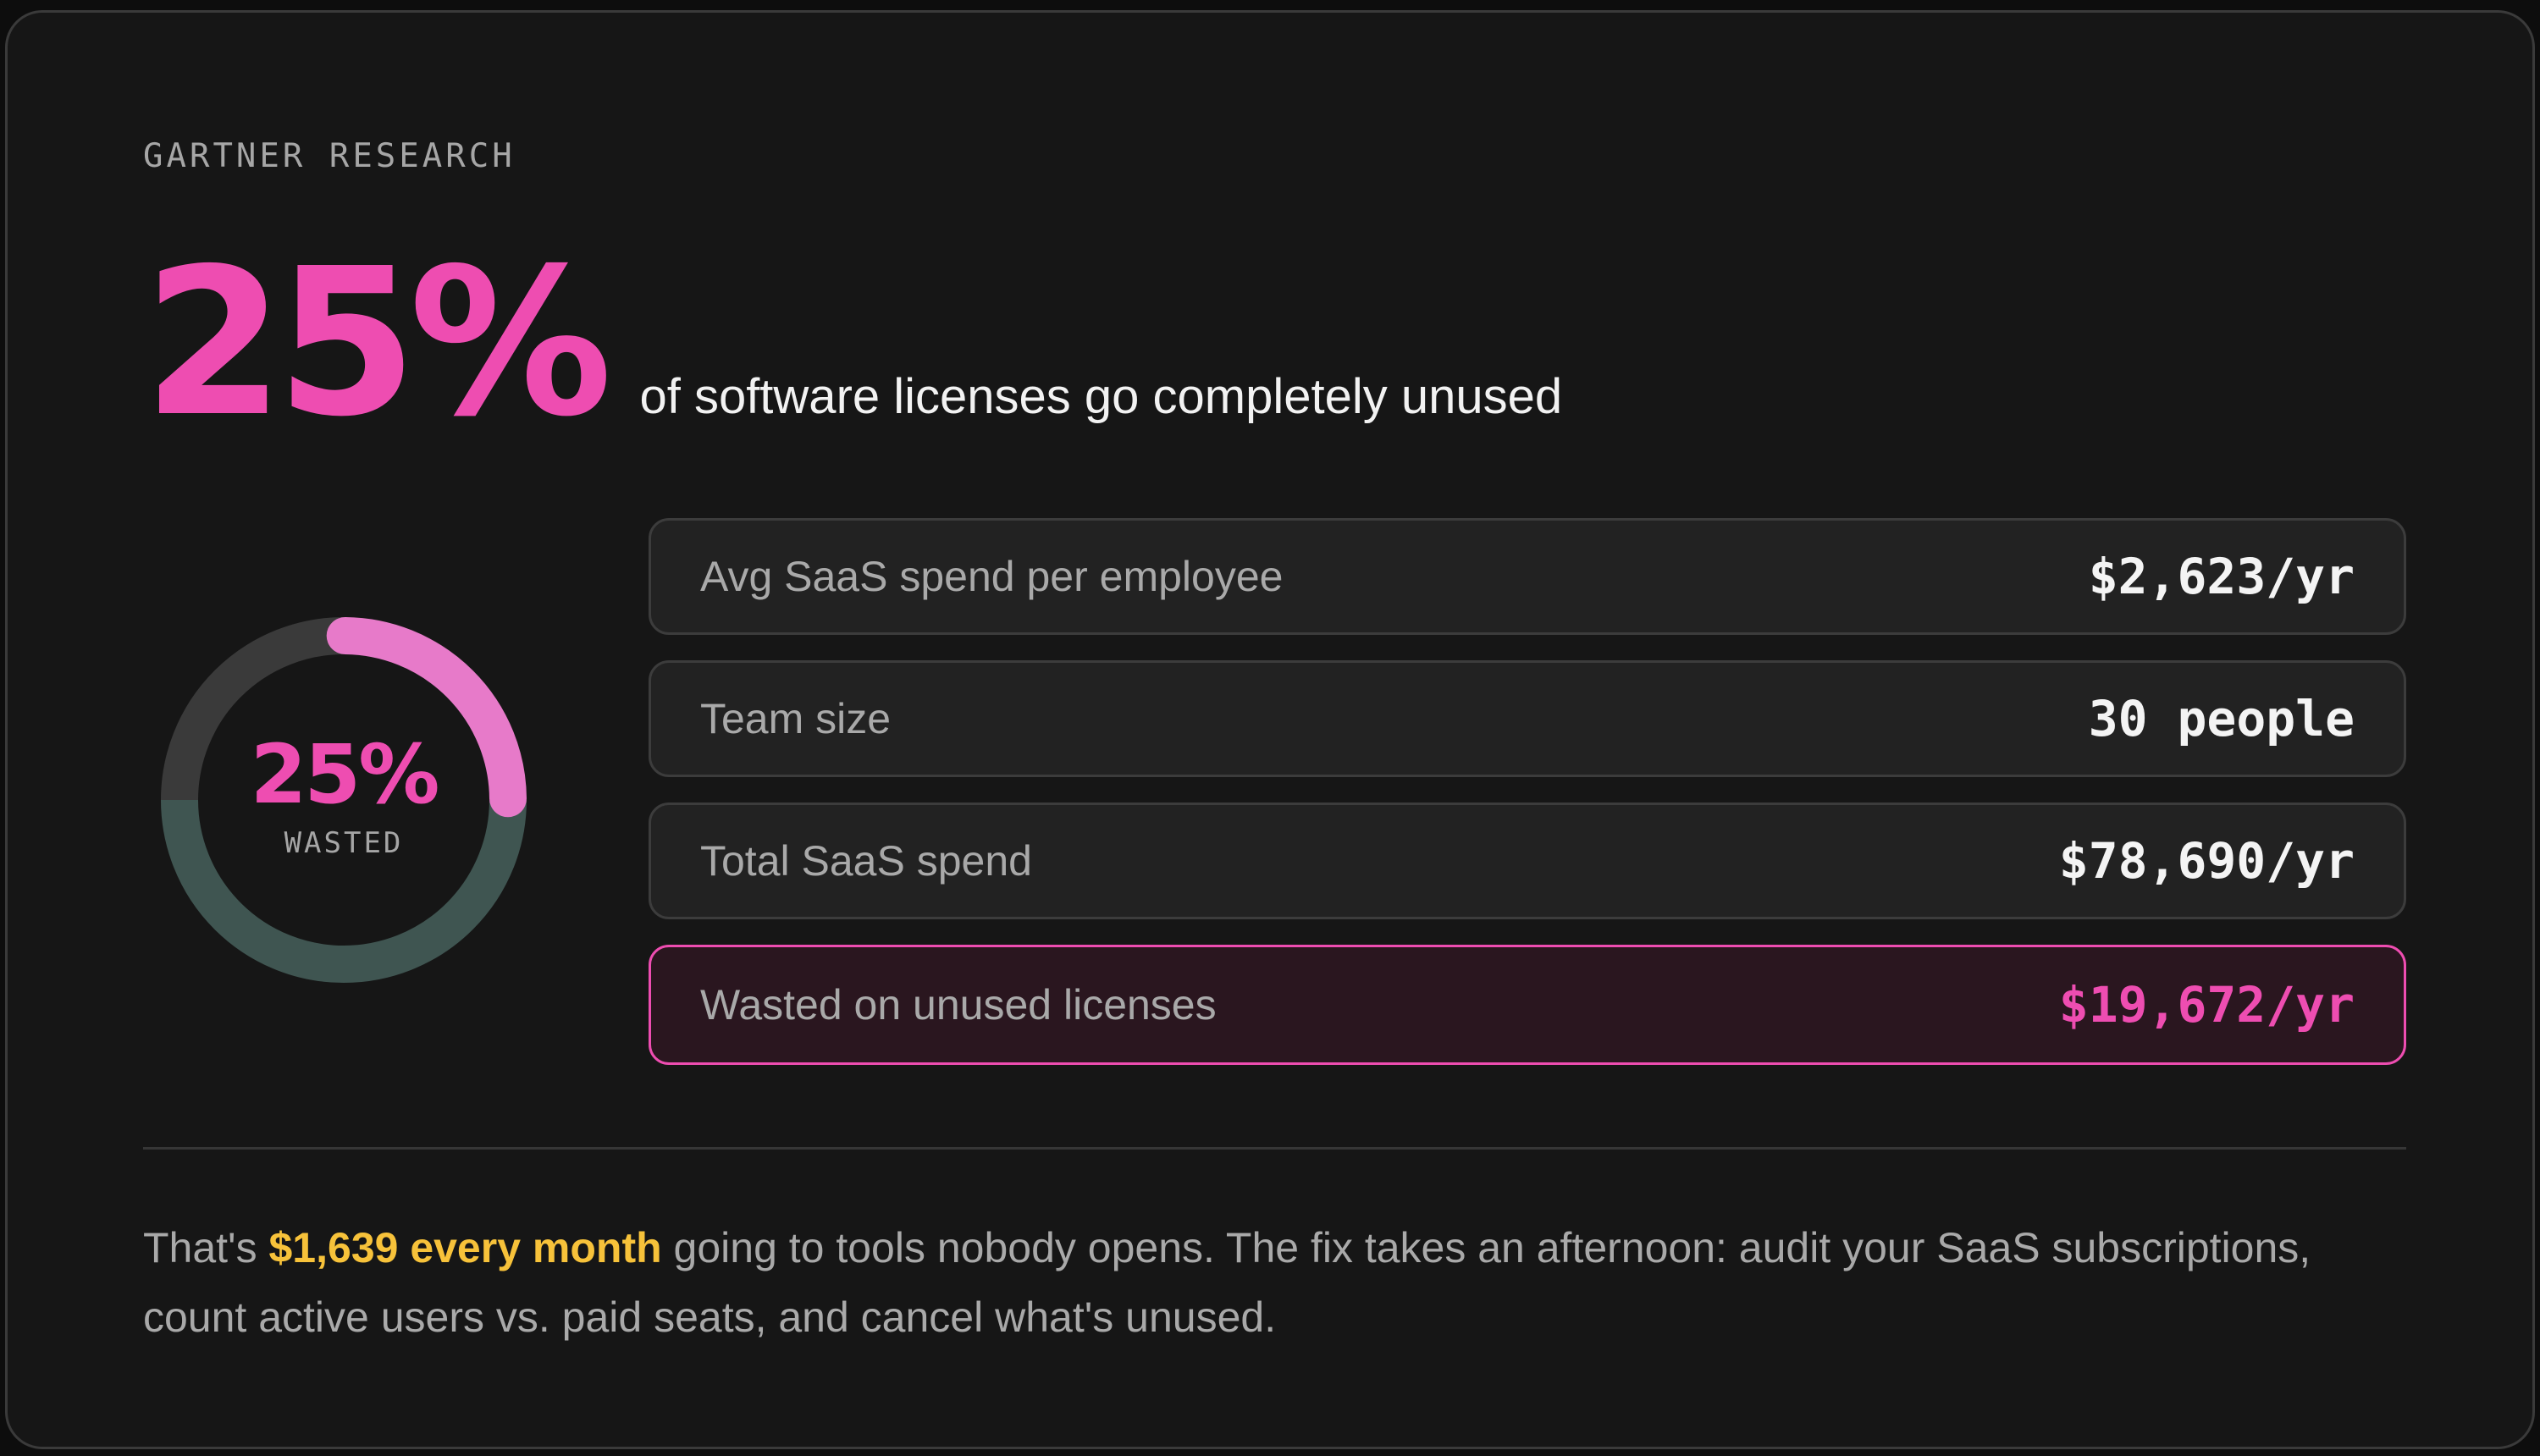  What do you see at coordinates (2221, 719) in the screenshot?
I see `row-value: 30 people` at bounding box center [2221, 719].